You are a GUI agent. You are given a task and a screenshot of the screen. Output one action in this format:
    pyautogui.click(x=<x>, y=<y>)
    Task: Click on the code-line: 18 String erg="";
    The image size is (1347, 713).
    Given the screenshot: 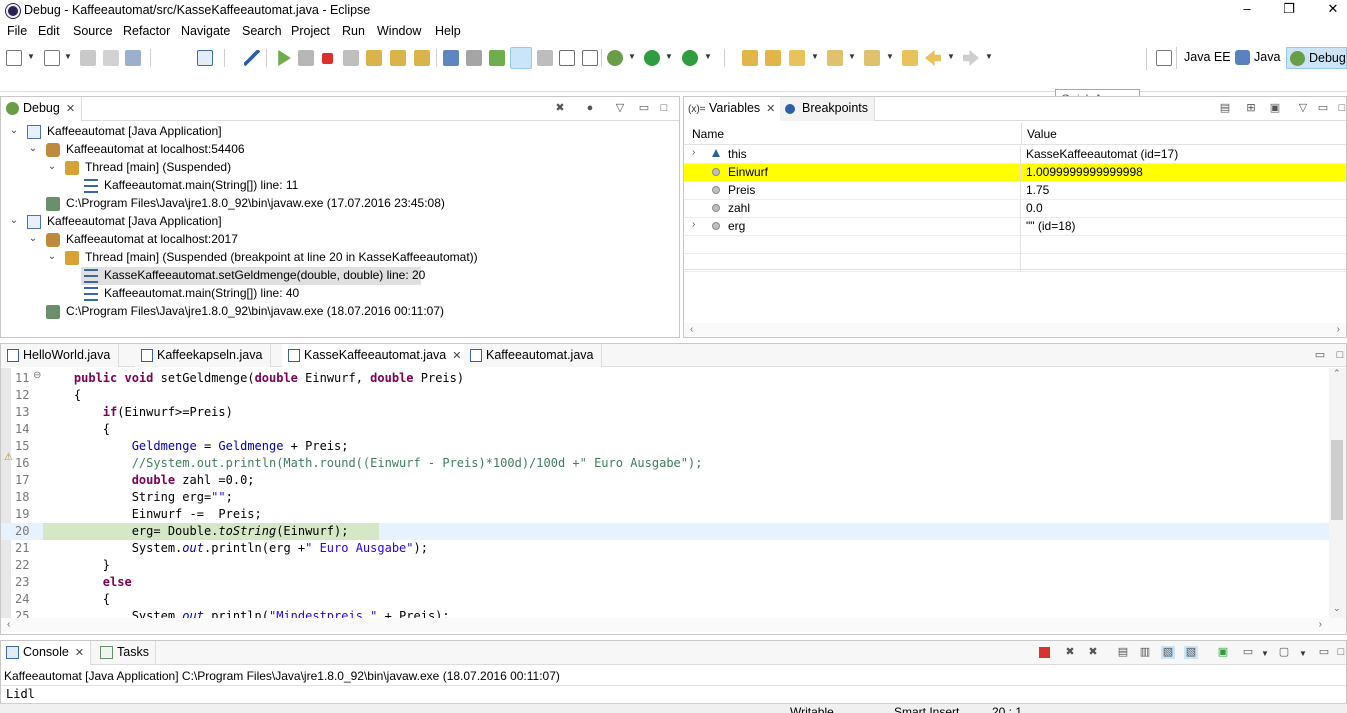 What is the action you would take?
    pyautogui.click(x=665, y=497)
    